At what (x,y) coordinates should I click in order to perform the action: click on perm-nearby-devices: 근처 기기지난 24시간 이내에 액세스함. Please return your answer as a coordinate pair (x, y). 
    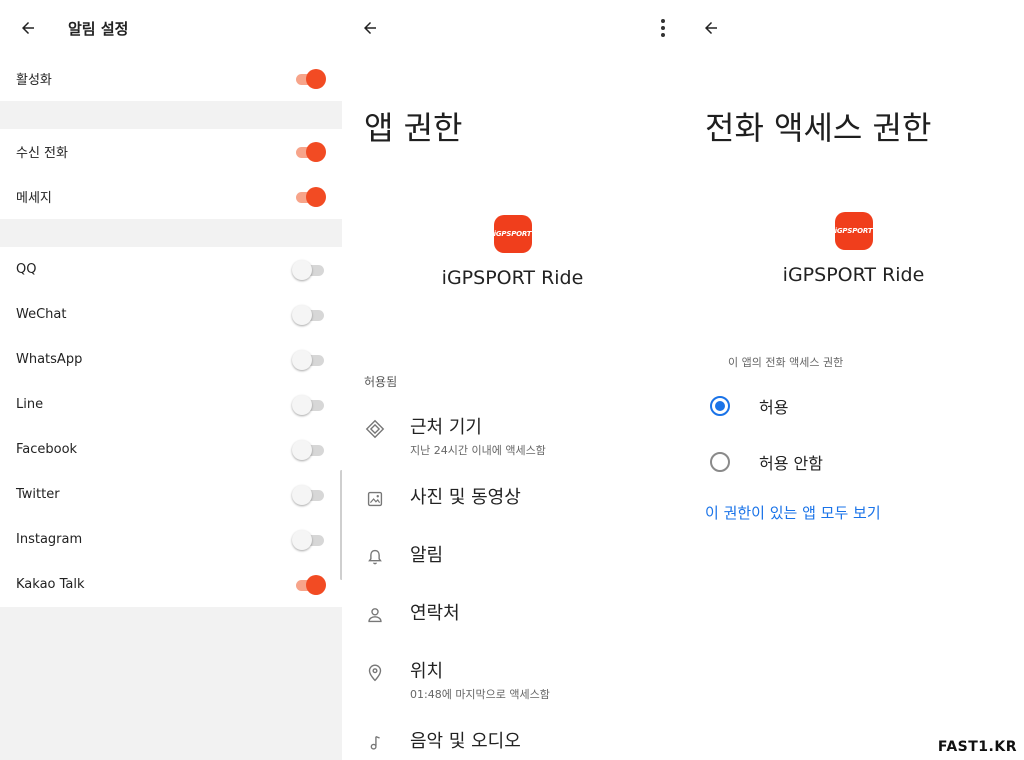
    Looking at the image, I should click on (512, 437).